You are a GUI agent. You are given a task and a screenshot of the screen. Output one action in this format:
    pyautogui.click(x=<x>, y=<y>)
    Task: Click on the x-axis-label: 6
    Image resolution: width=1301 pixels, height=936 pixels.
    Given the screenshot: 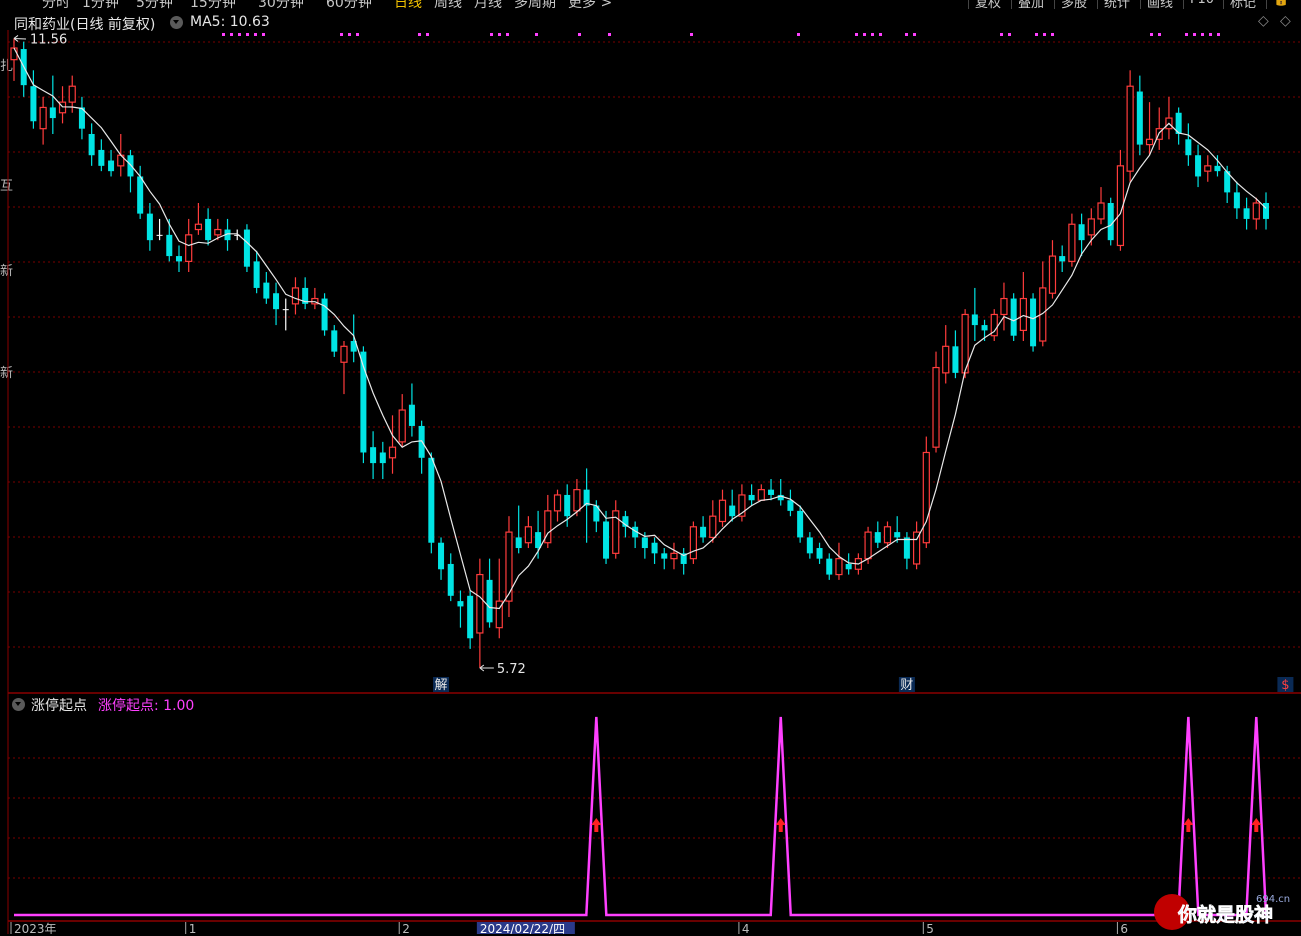 What is the action you would take?
    pyautogui.click(x=1122, y=928)
    